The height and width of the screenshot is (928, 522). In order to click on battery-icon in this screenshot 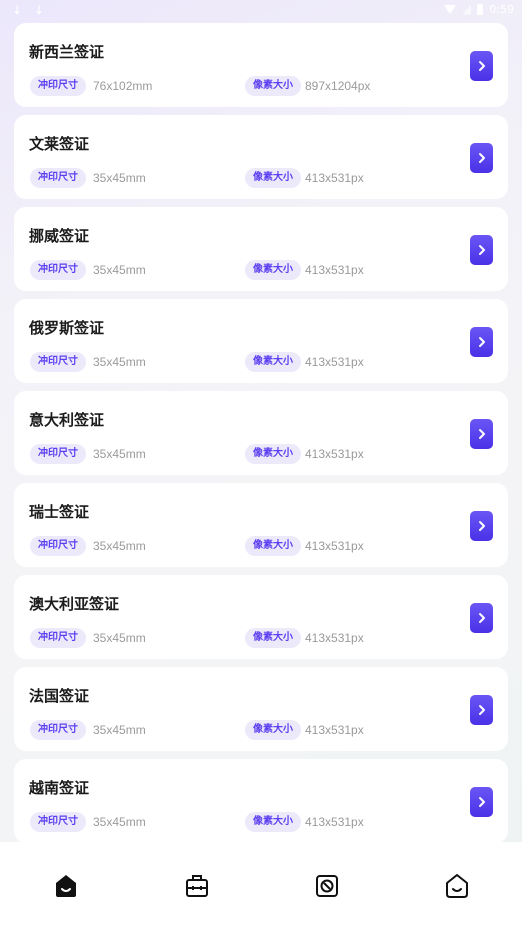, I will do `click(480, 9)`.